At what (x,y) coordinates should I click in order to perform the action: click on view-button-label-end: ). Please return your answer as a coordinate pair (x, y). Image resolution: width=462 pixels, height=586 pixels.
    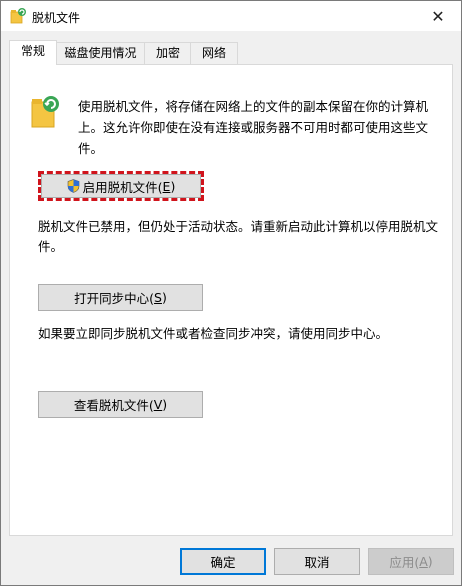
    Looking at the image, I should click on (165, 404).